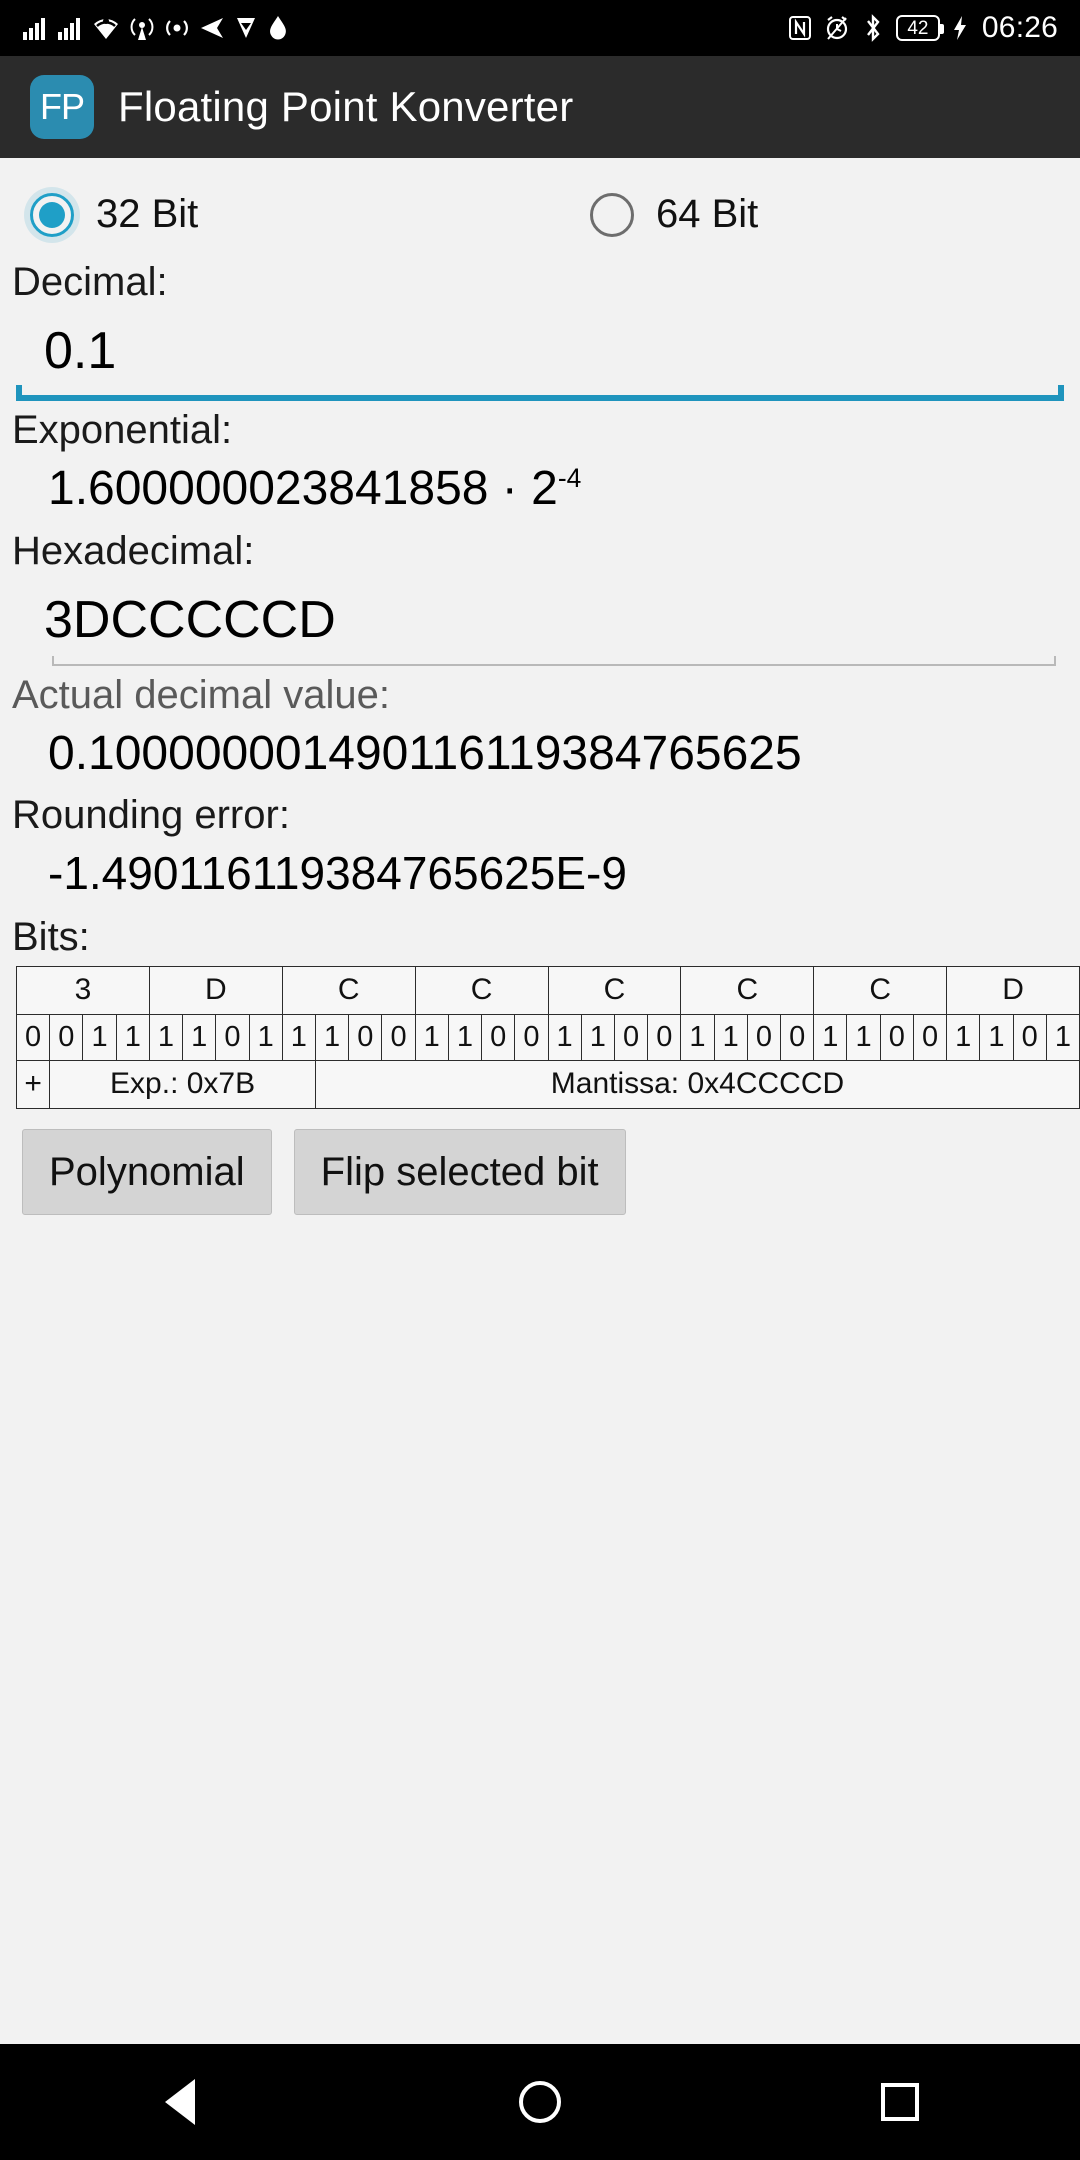 The image size is (1080, 2160). What do you see at coordinates (900, 2102) in the screenshot?
I see `recent-square-icon` at bounding box center [900, 2102].